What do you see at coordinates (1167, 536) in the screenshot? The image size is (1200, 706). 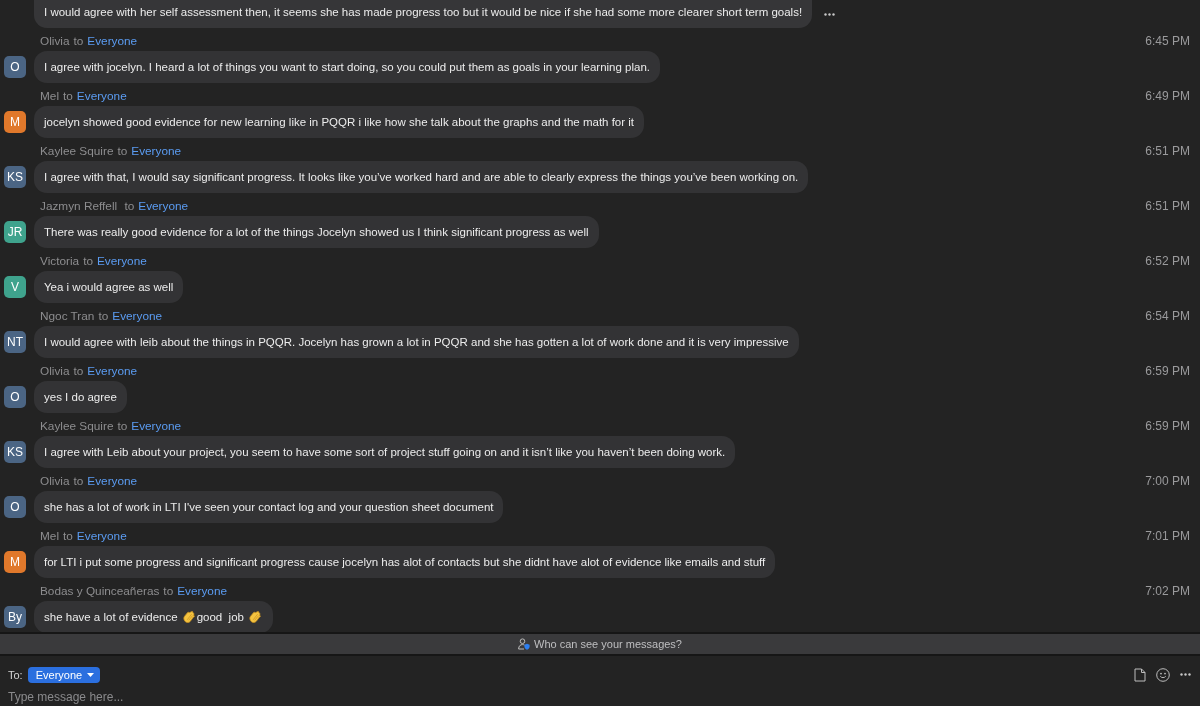 I see `message-time: 7:01 PM` at bounding box center [1167, 536].